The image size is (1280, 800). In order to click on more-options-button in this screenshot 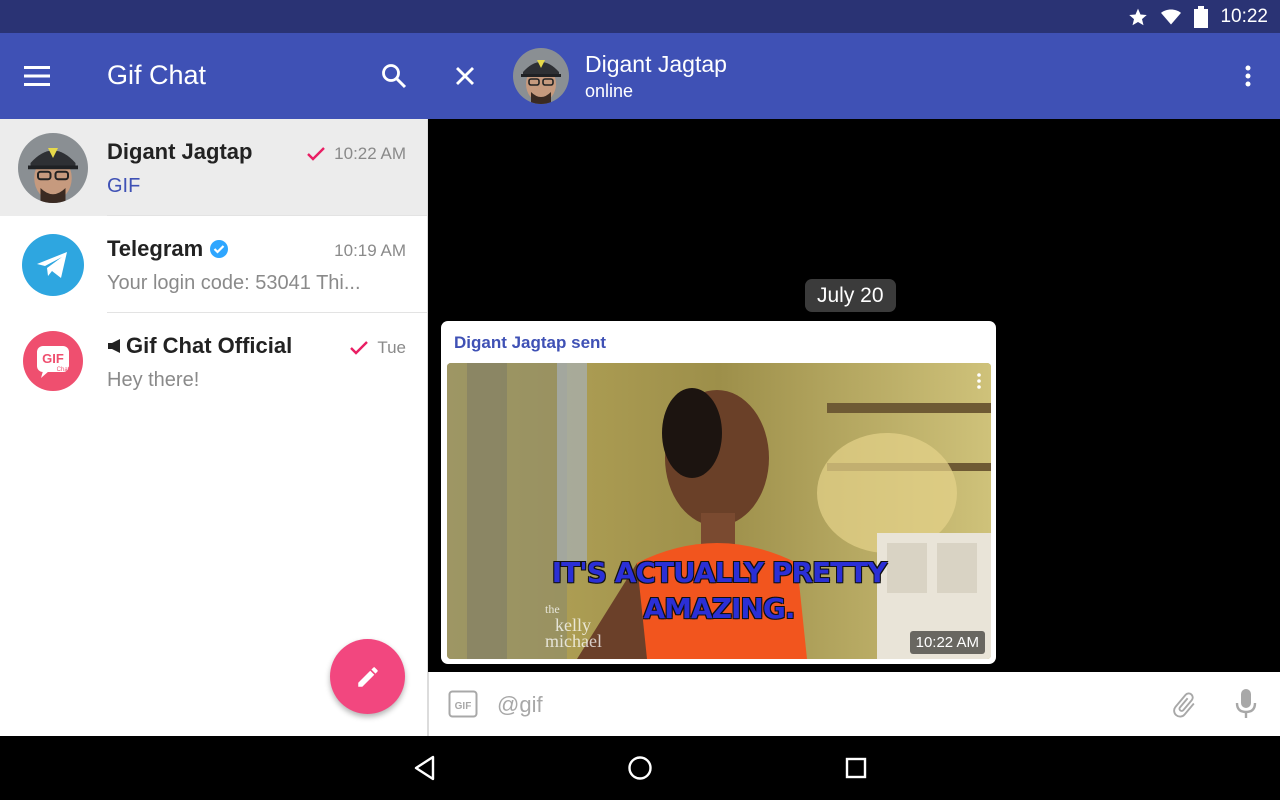, I will do `click(1248, 76)`.